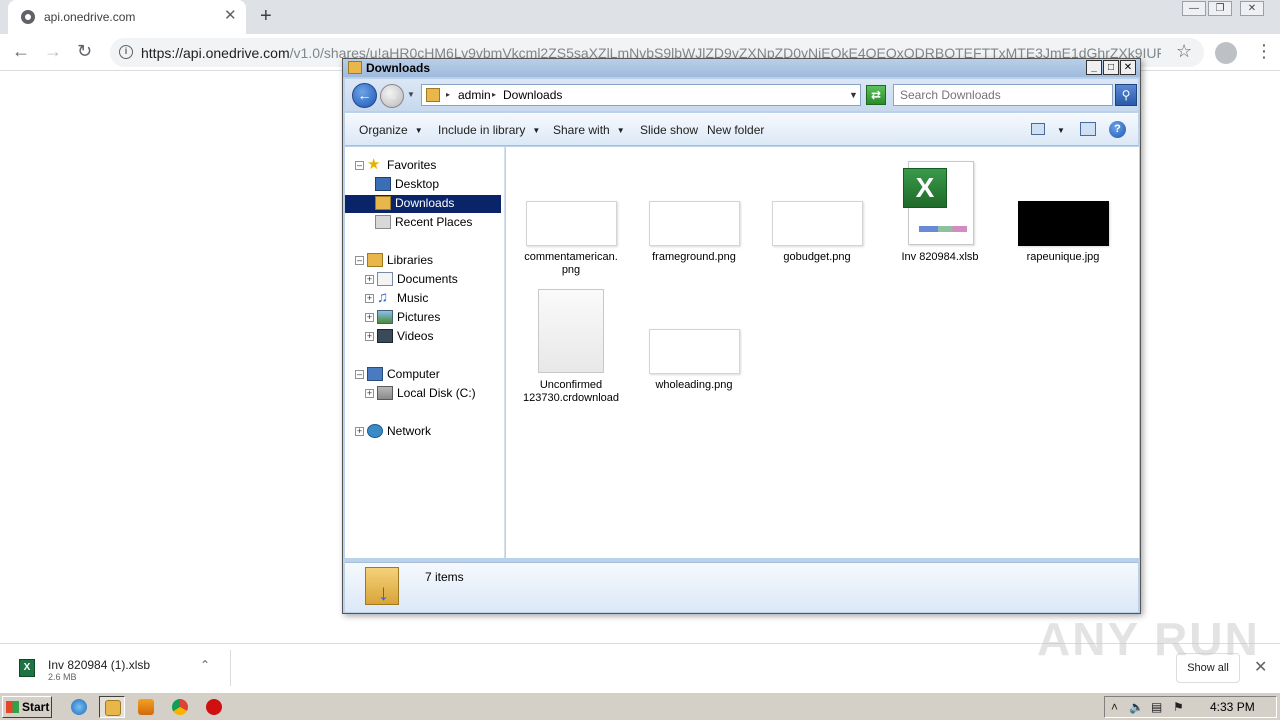 The image size is (1280, 720). Describe the element at coordinates (1061, 130) in the screenshot. I see `view-options-chevron-icon: ▼` at that location.